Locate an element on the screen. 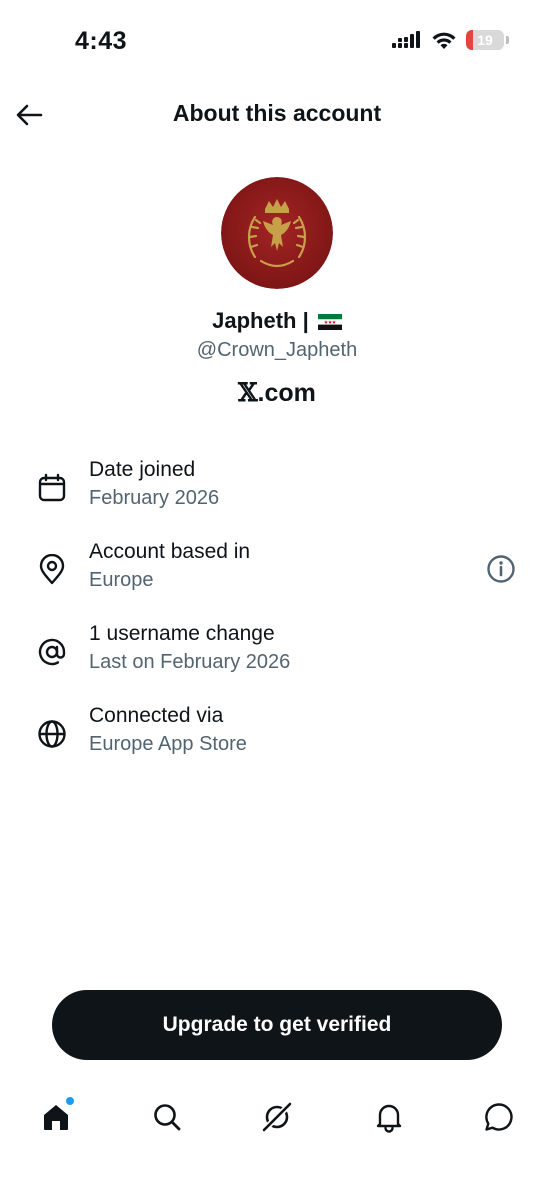 The height and width of the screenshot is (1200, 554). status-time: 4:43 is located at coordinates (101, 41).